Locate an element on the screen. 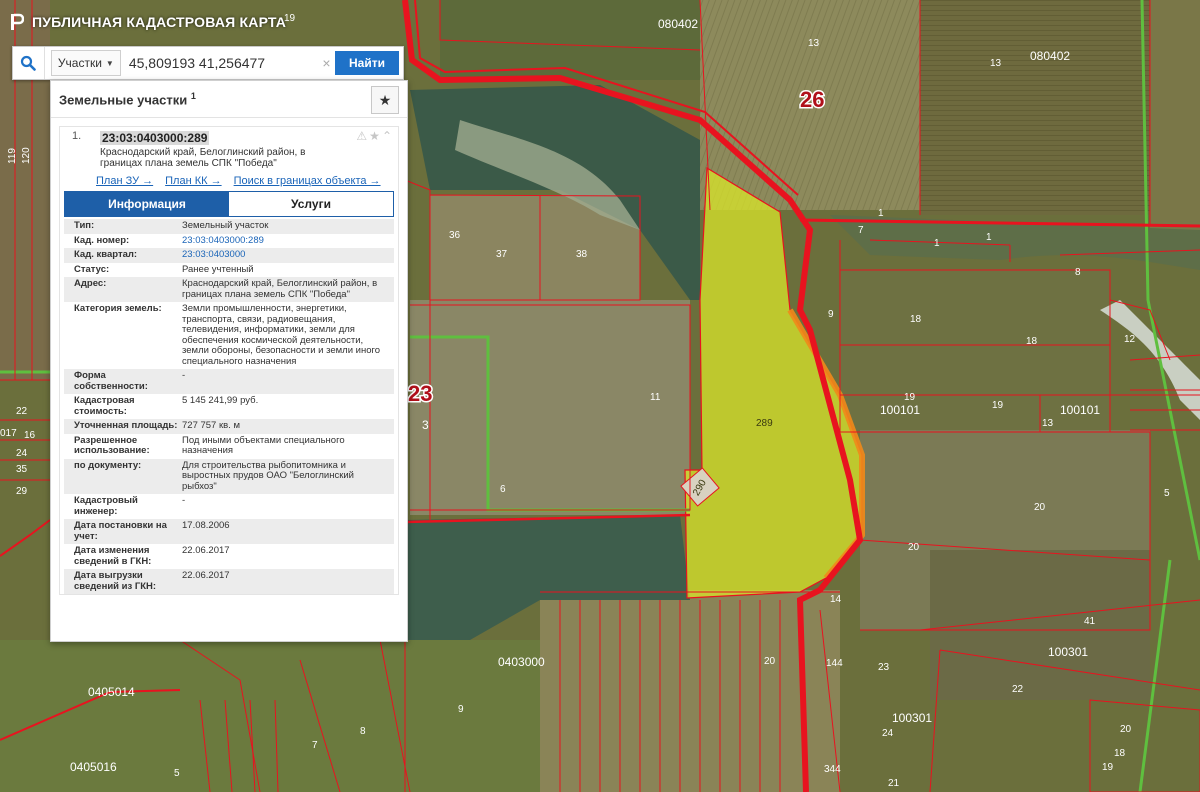 The height and width of the screenshot is (792, 1200). search-within-link: Поиск в границах объекта → is located at coordinates (307, 181).